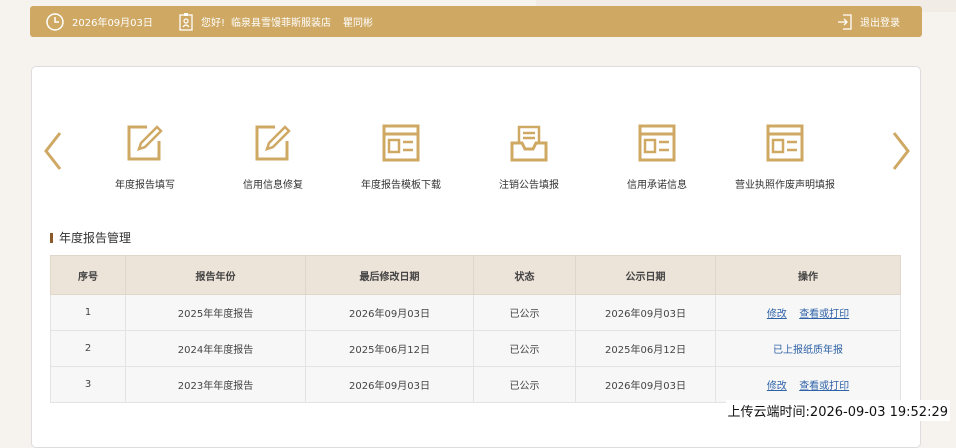 The image size is (956, 448). I want to click on date-display: 2026年09月03日, so click(98, 21).